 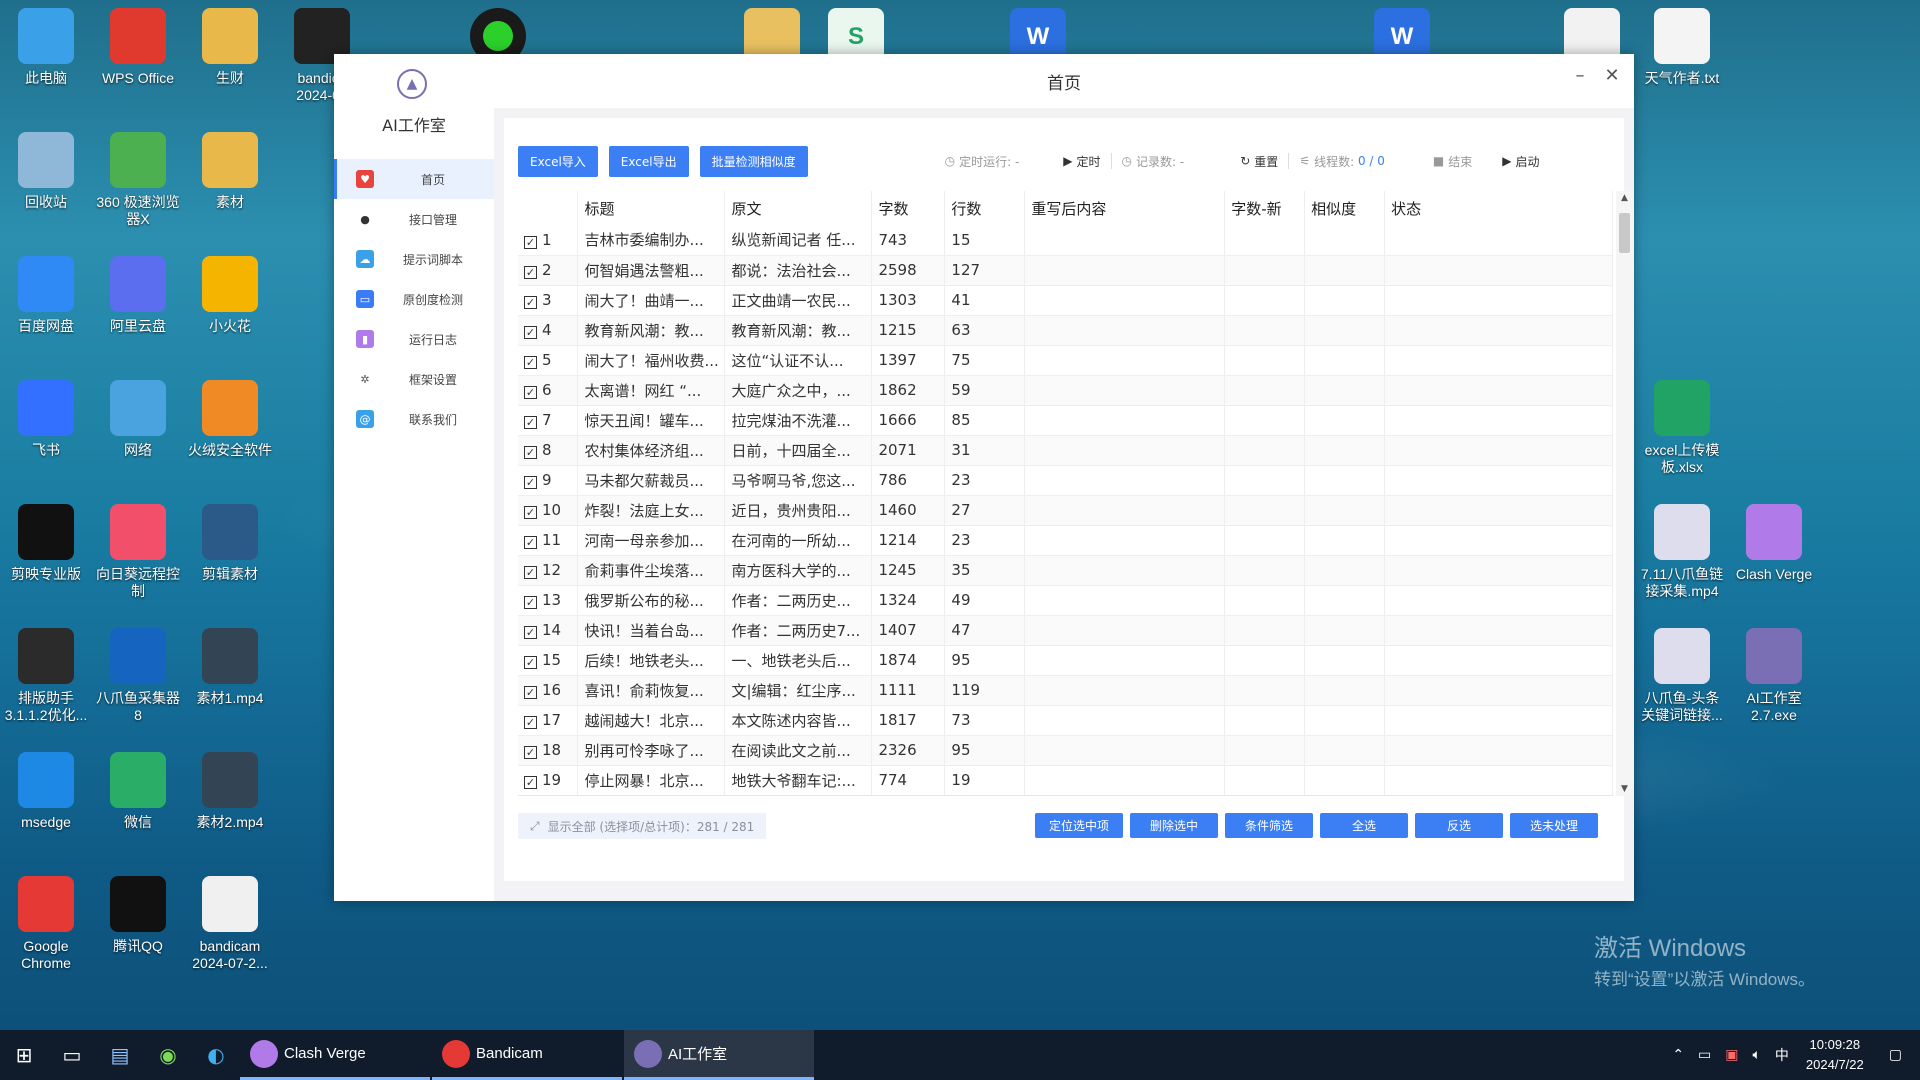 What do you see at coordinates (46, 419) in the screenshot?
I see `desktop-icon: 飞书` at bounding box center [46, 419].